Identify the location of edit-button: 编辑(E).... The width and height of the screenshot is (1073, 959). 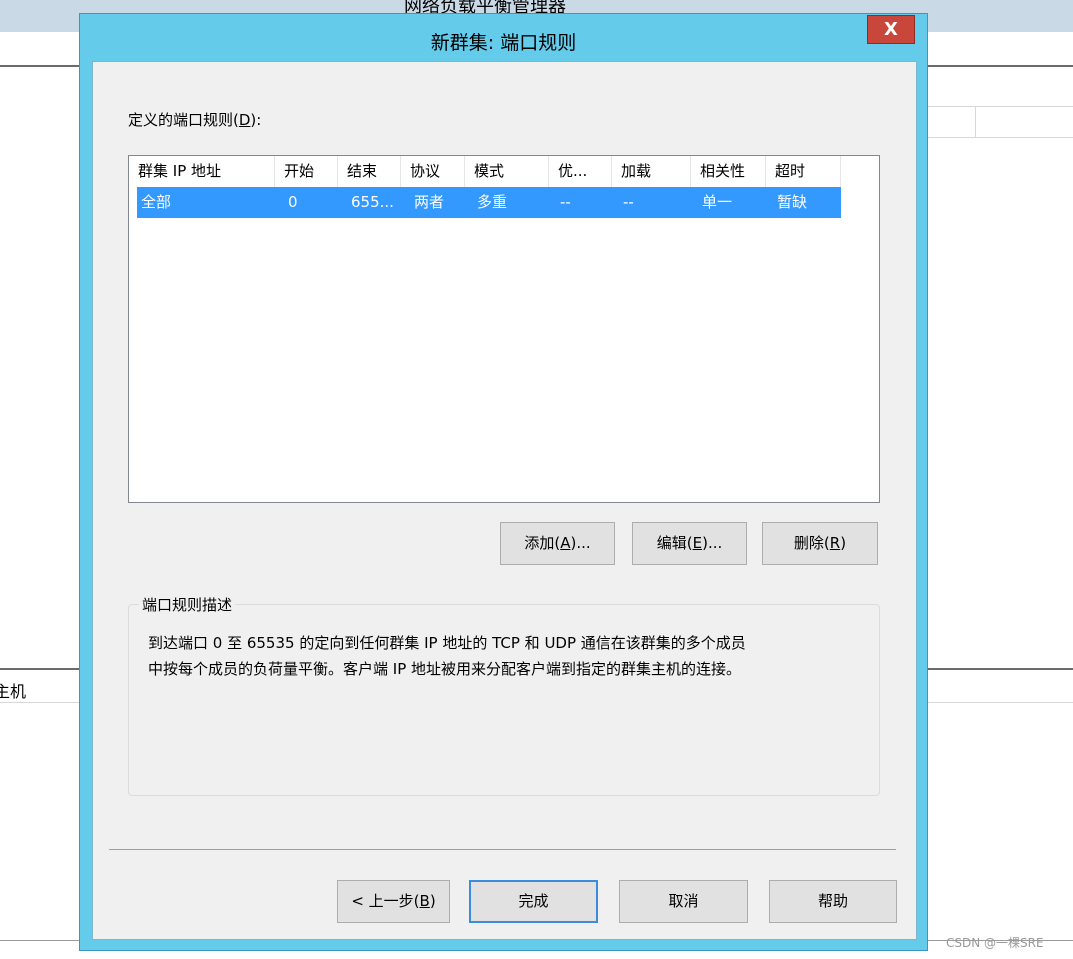
(689, 543).